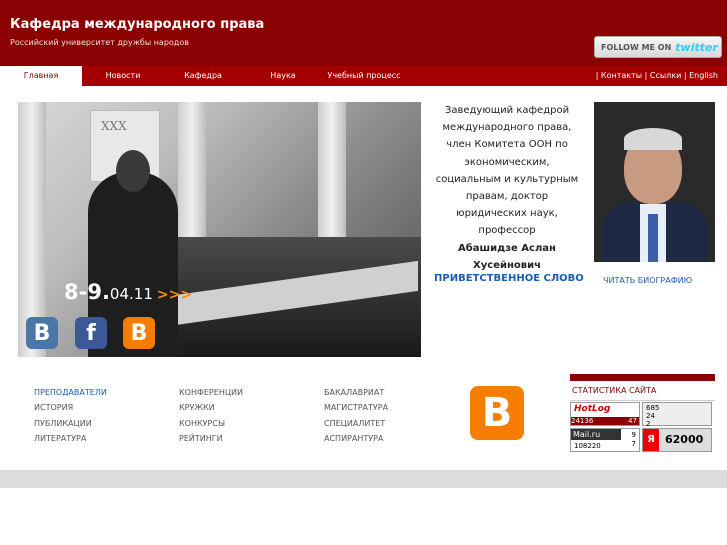 Image resolution: width=727 pixels, height=545 pixels. I want to click on mailru-value-a: 9, so click(633, 435).